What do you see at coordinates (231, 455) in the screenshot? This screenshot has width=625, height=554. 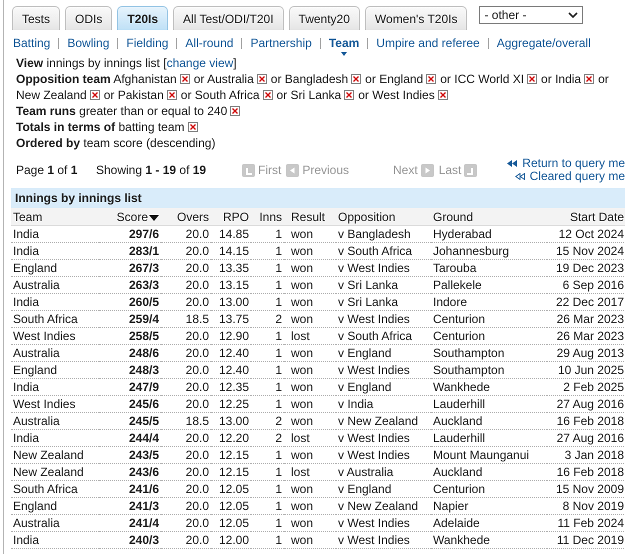 I see `table-cell: 12.15` at bounding box center [231, 455].